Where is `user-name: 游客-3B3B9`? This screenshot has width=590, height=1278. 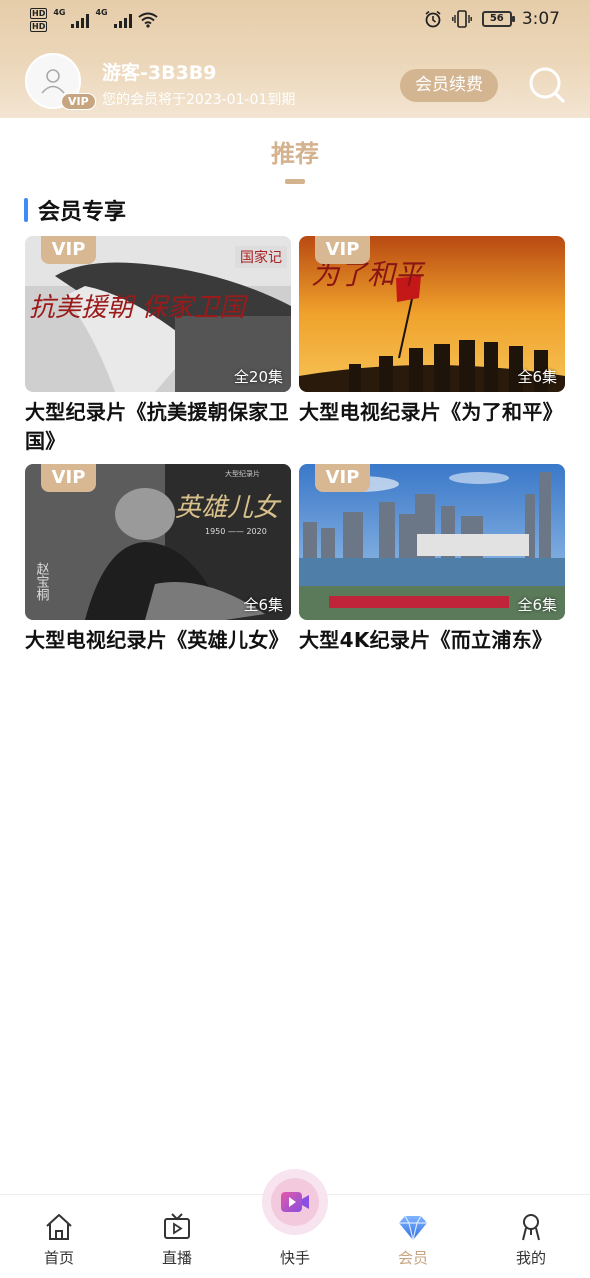
user-name: 游客-3B3B9 is located at coordinates (159, 73).